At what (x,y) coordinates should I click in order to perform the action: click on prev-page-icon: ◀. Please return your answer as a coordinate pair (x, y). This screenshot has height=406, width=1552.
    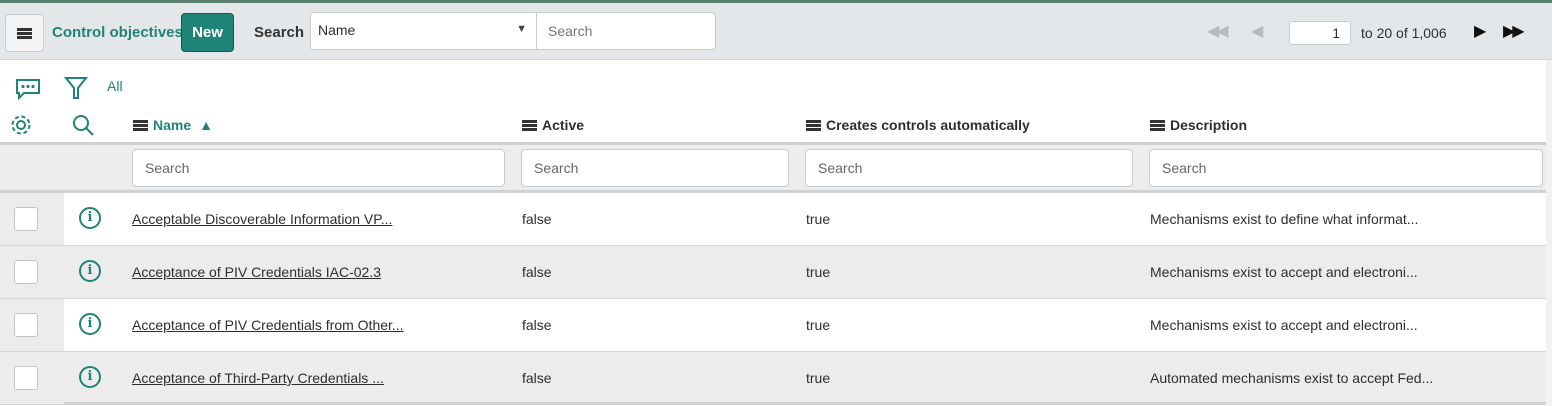
    Looking at the image, I should click on (1257, 31).